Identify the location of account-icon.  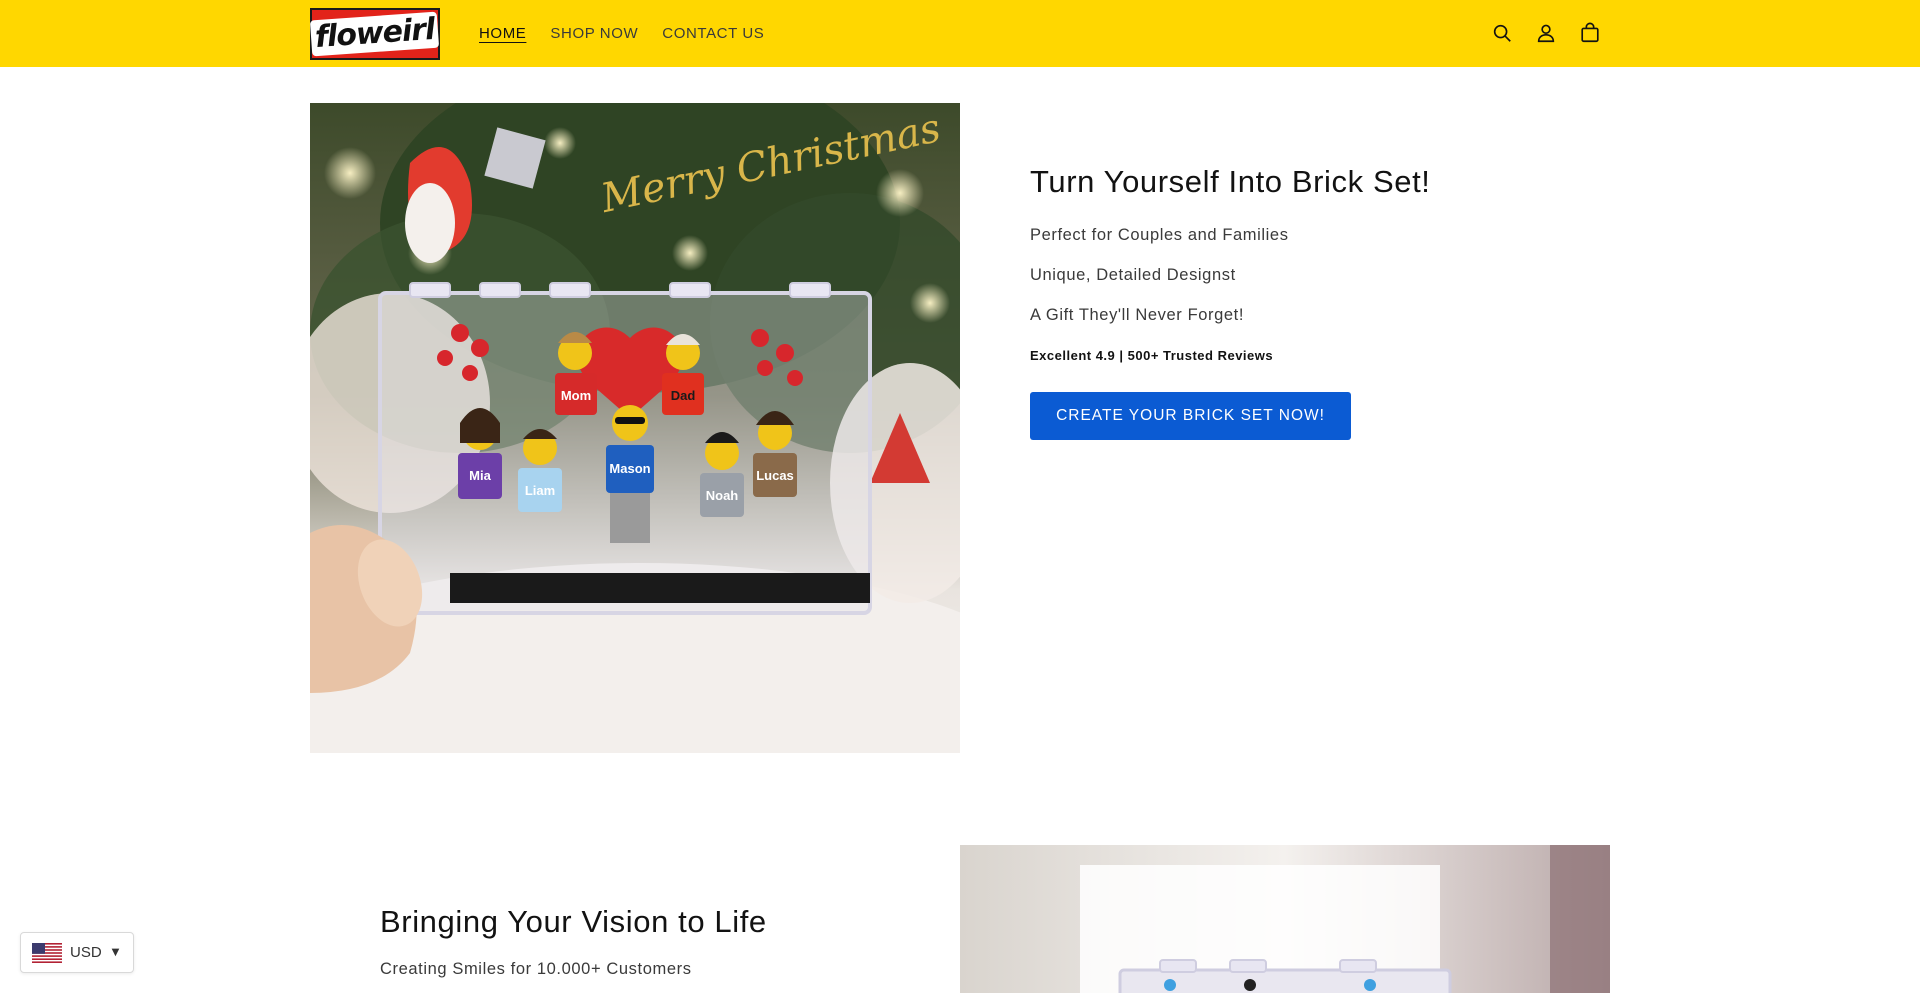
(1546, 33).